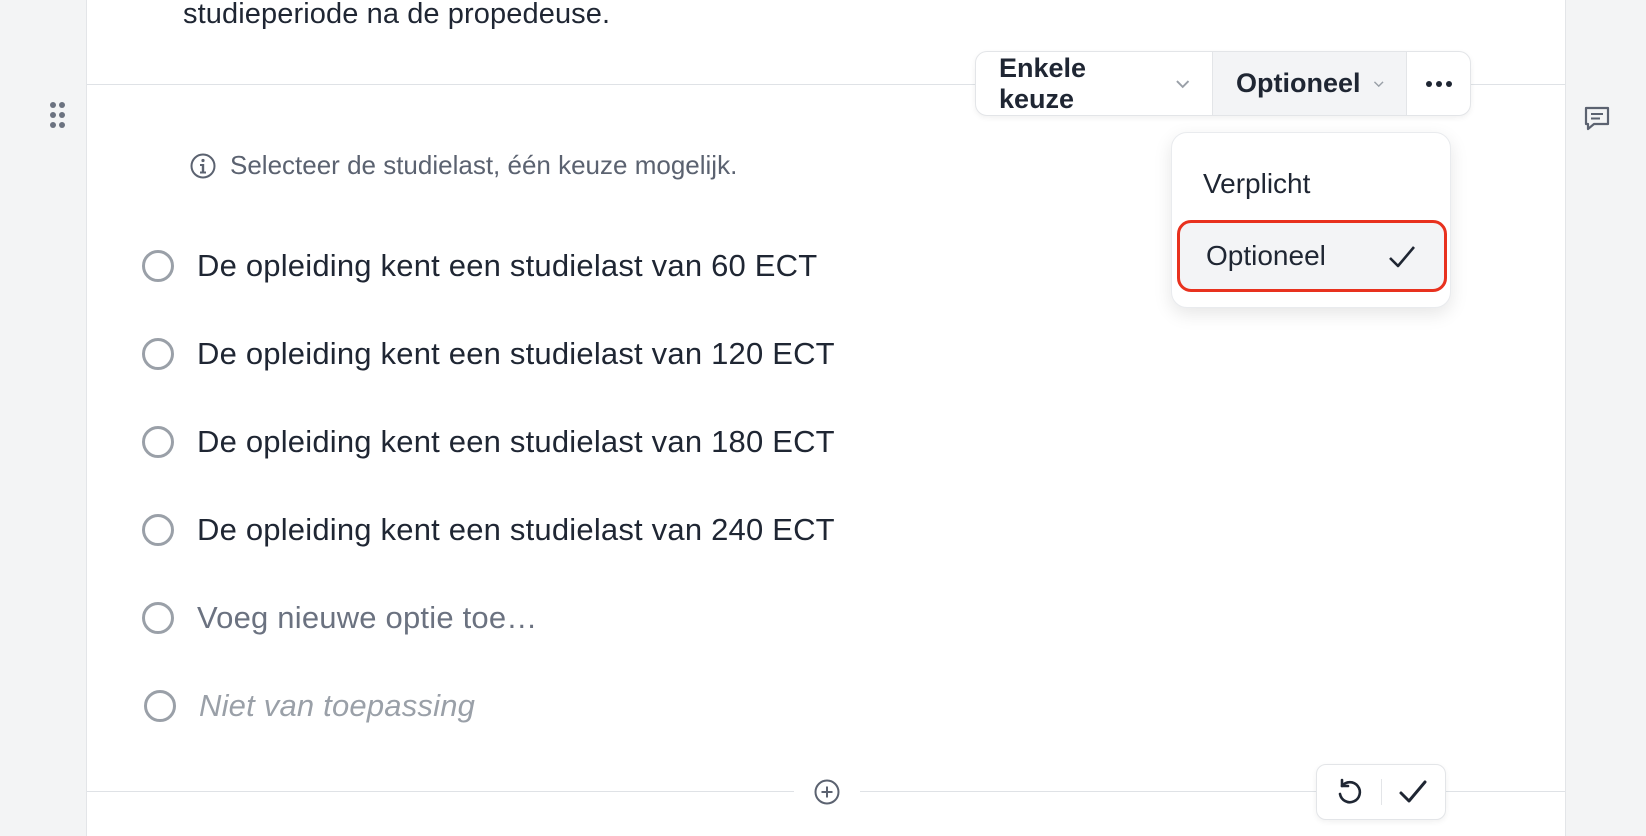 This screenshot has height=836, width=1646. I want to click on menu-item-label: Optioneel, so click(1266, 255).